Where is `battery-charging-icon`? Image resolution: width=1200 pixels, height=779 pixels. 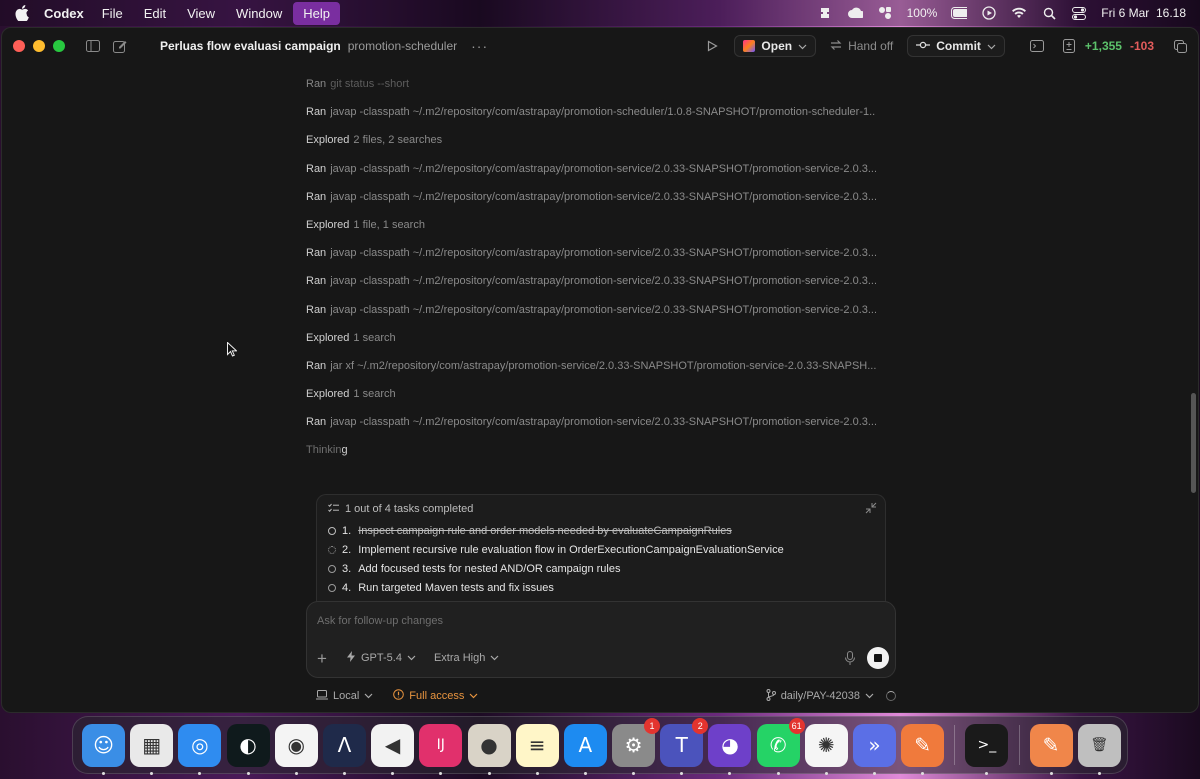 battery-charging-icon is located at coordinates (959, 13).